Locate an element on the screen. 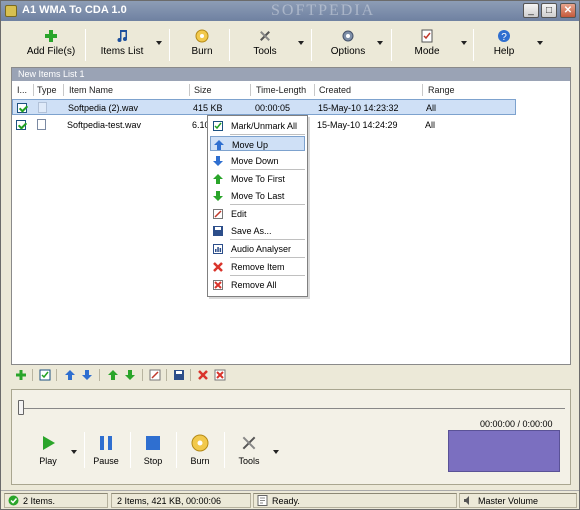 This screenshot has height=510, width=580. menu-item-remove-all: Remove All is located at coordinates (257, 284).